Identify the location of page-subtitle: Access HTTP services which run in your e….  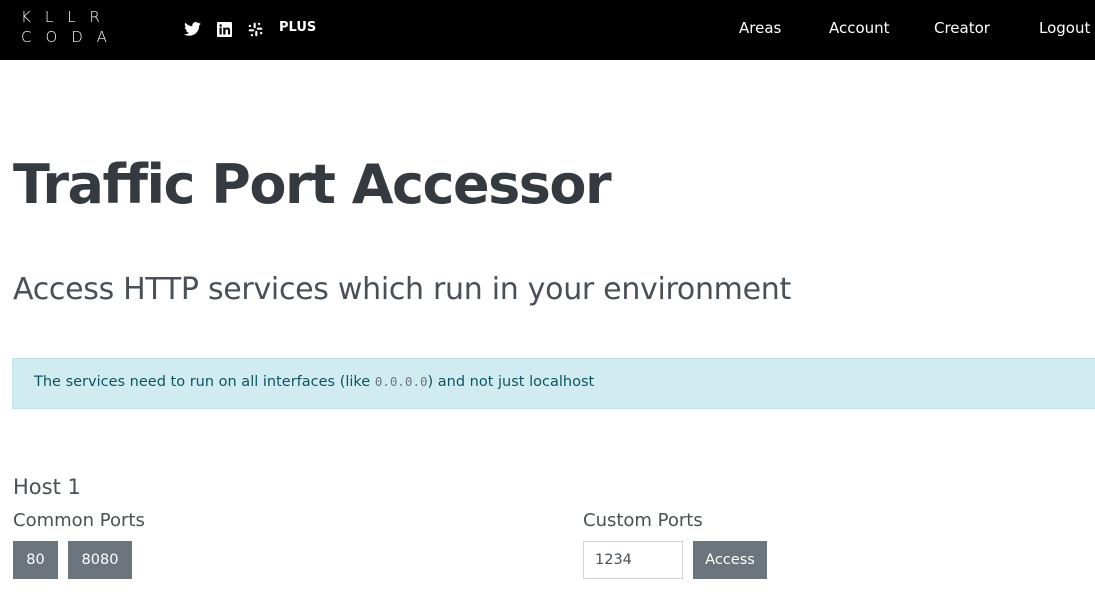
(402, 289).